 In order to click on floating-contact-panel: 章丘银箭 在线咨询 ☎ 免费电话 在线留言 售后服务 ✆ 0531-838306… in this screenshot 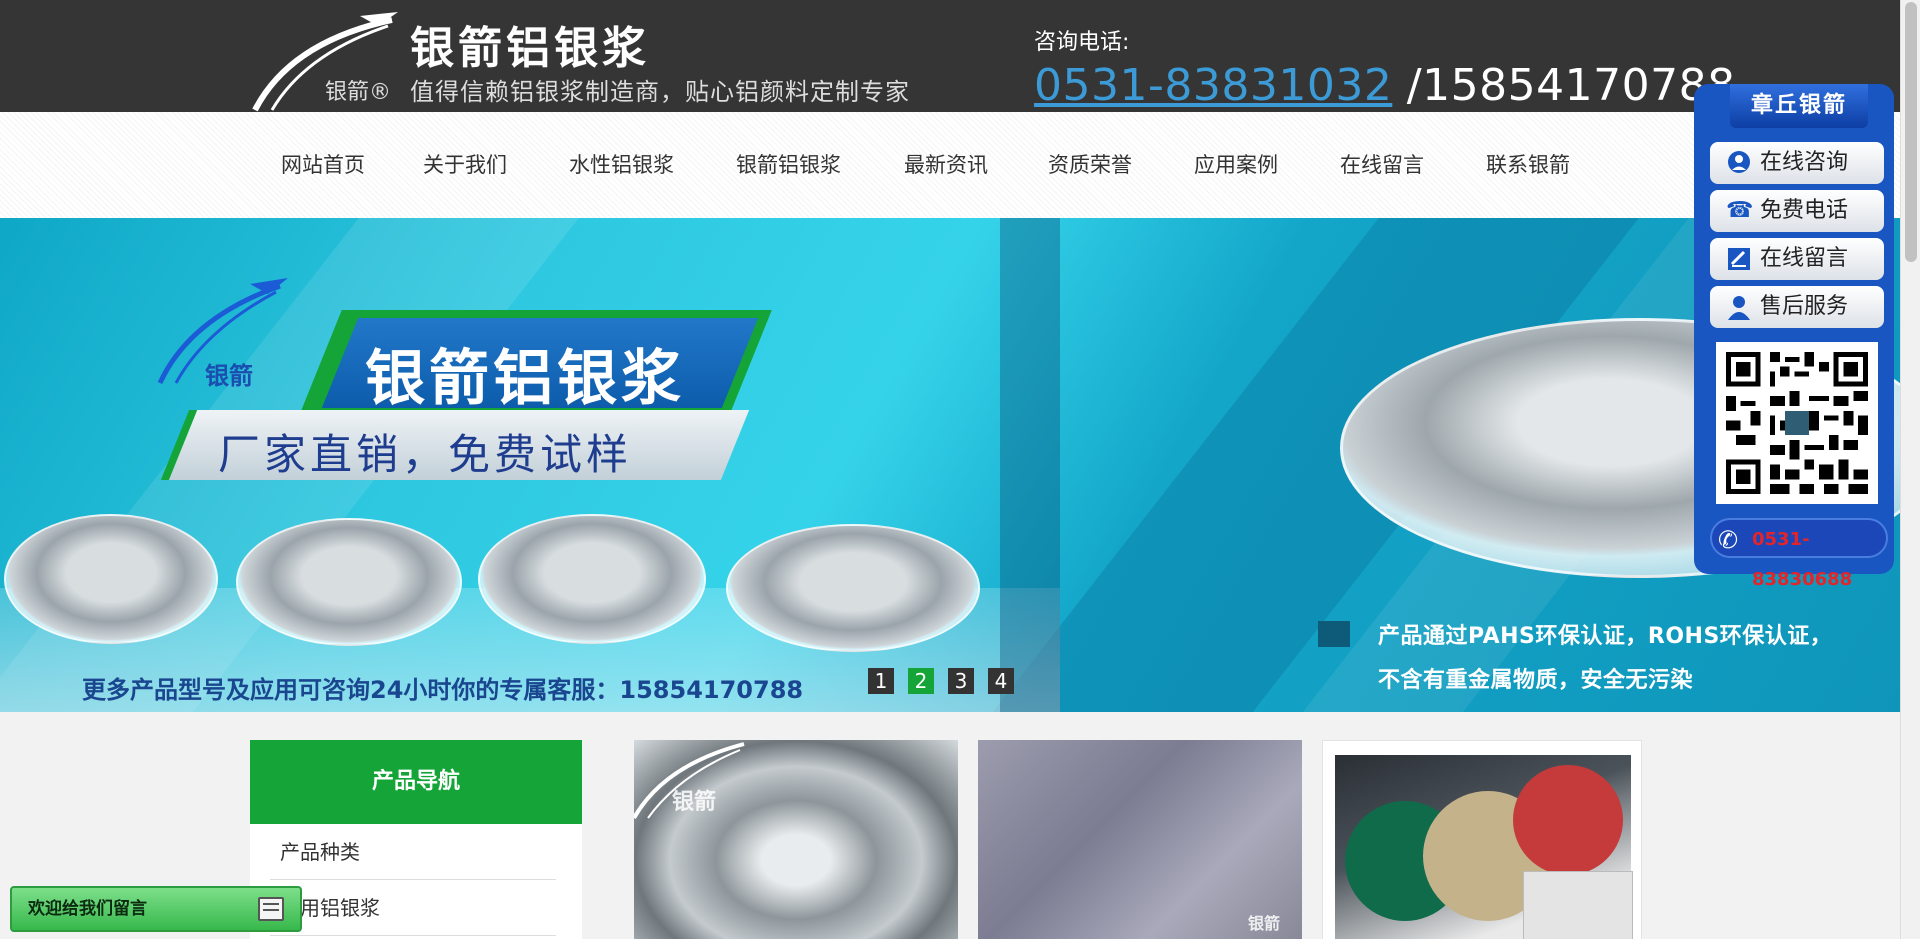, I will do `click(1794, 337)`.